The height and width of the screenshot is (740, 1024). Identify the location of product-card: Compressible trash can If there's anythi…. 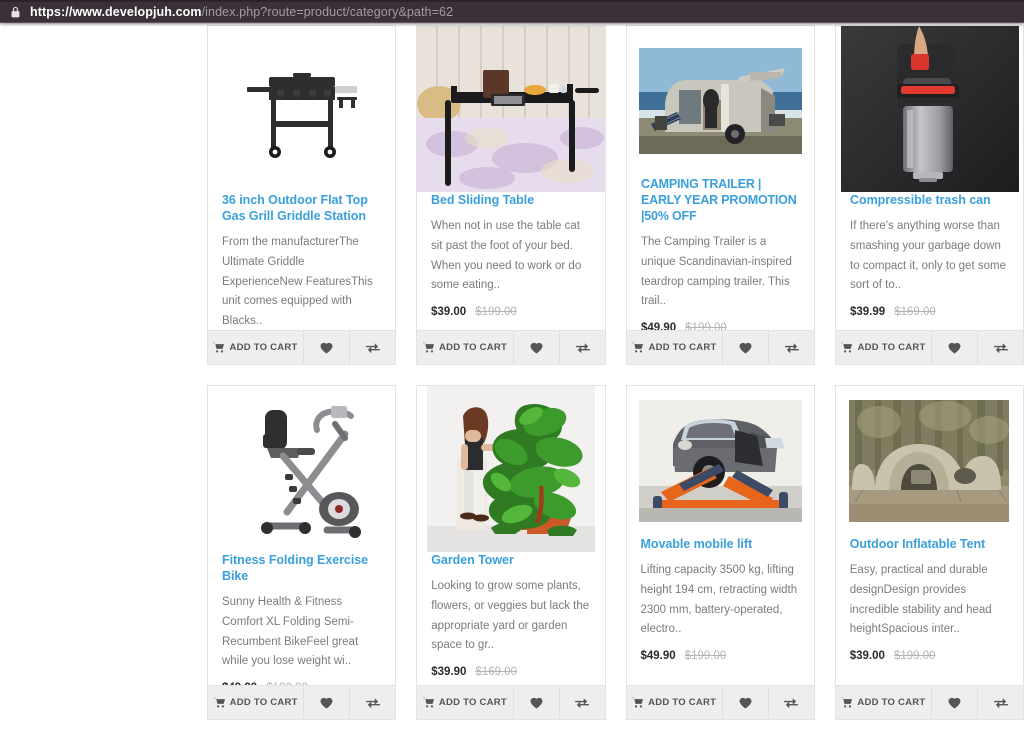
(929, 195).